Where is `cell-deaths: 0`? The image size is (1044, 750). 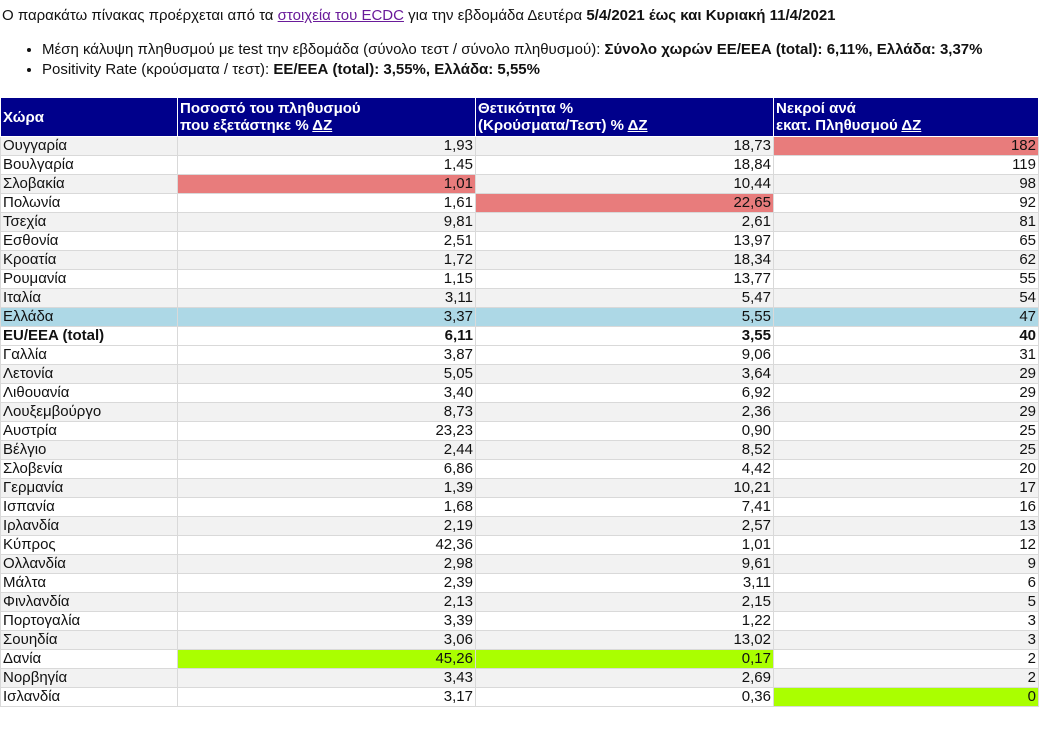 cell-deaths: 0 is located at coordinates (906, 697).